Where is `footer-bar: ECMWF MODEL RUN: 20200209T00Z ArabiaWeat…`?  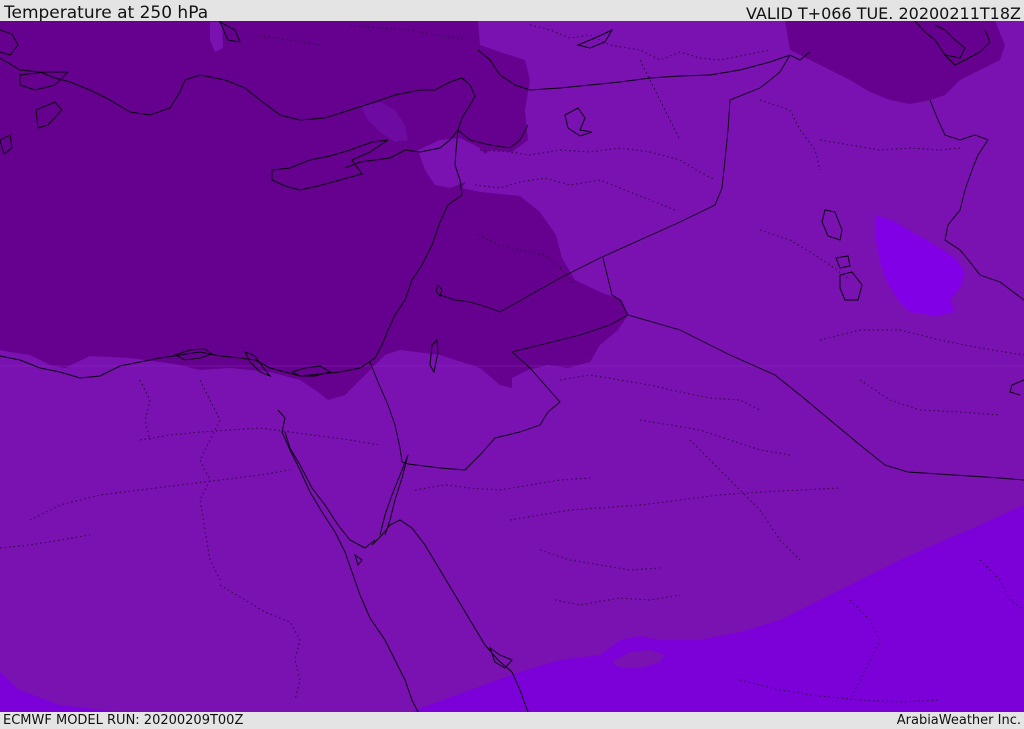 footer-bar: ECMWF MODEL RUN: 20200209T00Z ArabiaWeat… is located at coordinates (512, 720).